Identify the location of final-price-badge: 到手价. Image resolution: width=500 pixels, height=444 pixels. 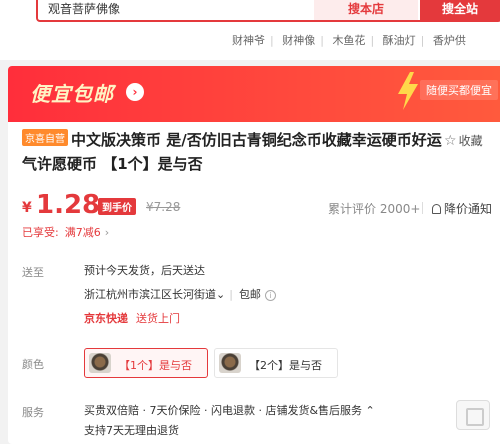
(117, 206).